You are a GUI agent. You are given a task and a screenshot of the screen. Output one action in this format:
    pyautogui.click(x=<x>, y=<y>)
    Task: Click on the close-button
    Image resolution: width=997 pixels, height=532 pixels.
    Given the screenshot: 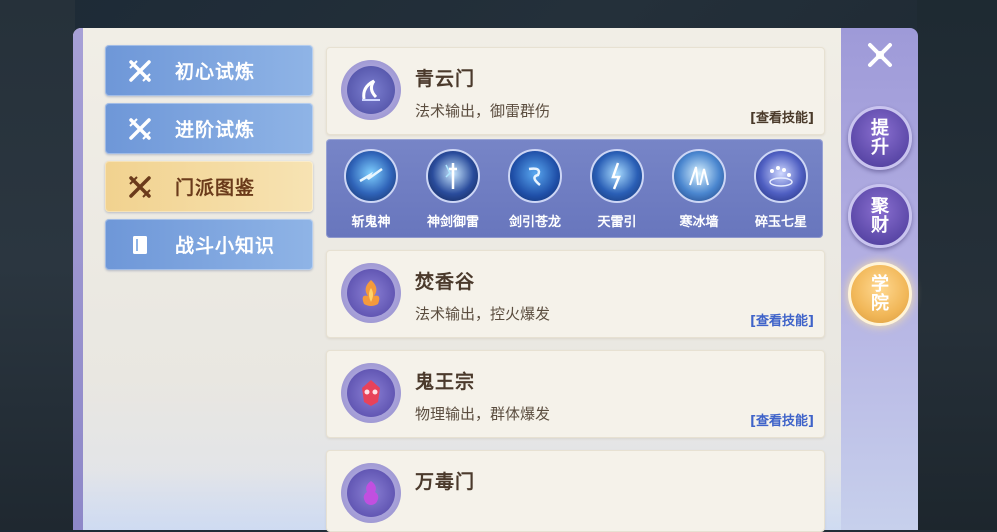 What is the action you would take?
    pyautogui.click(x=880, y=55)
    